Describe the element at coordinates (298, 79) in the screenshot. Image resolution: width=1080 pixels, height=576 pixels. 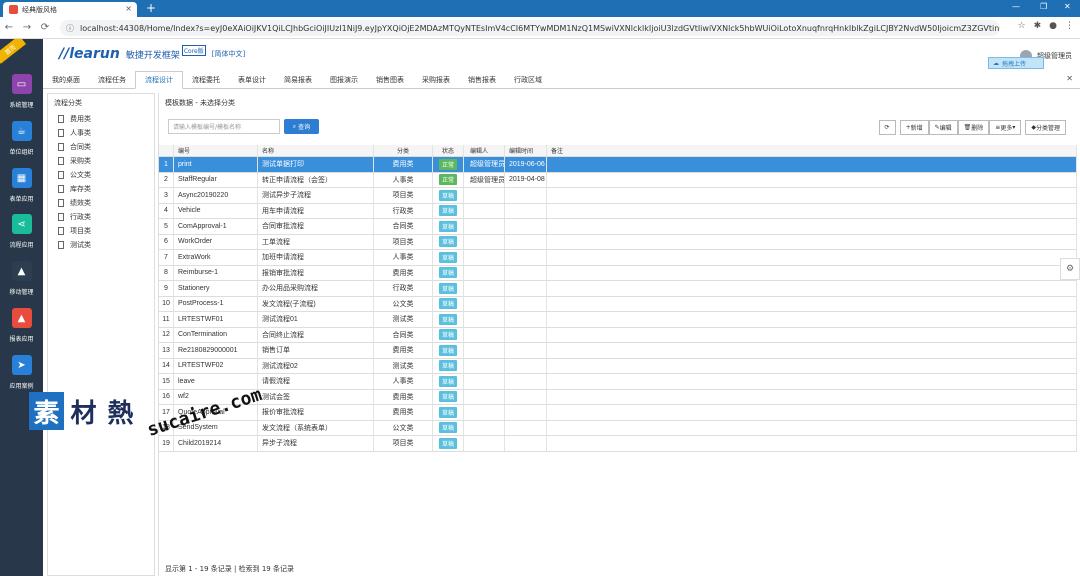
I see `tab-item: 简易报表` at that location.